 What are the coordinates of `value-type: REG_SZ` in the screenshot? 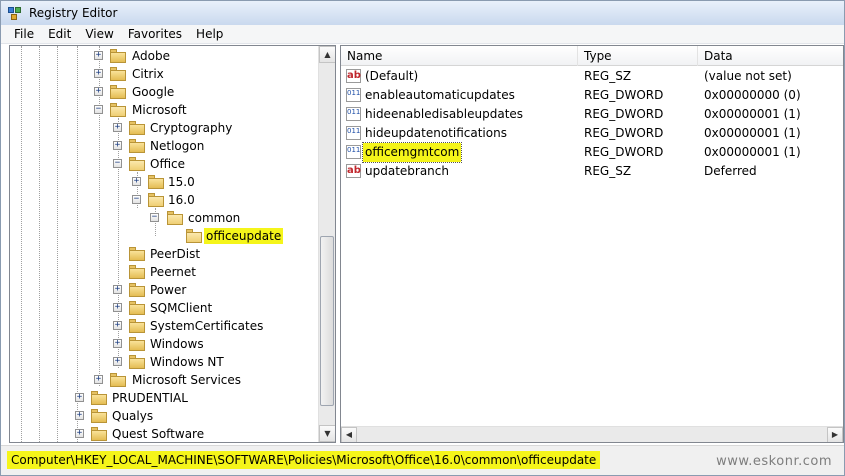 It's located at (608, 76).